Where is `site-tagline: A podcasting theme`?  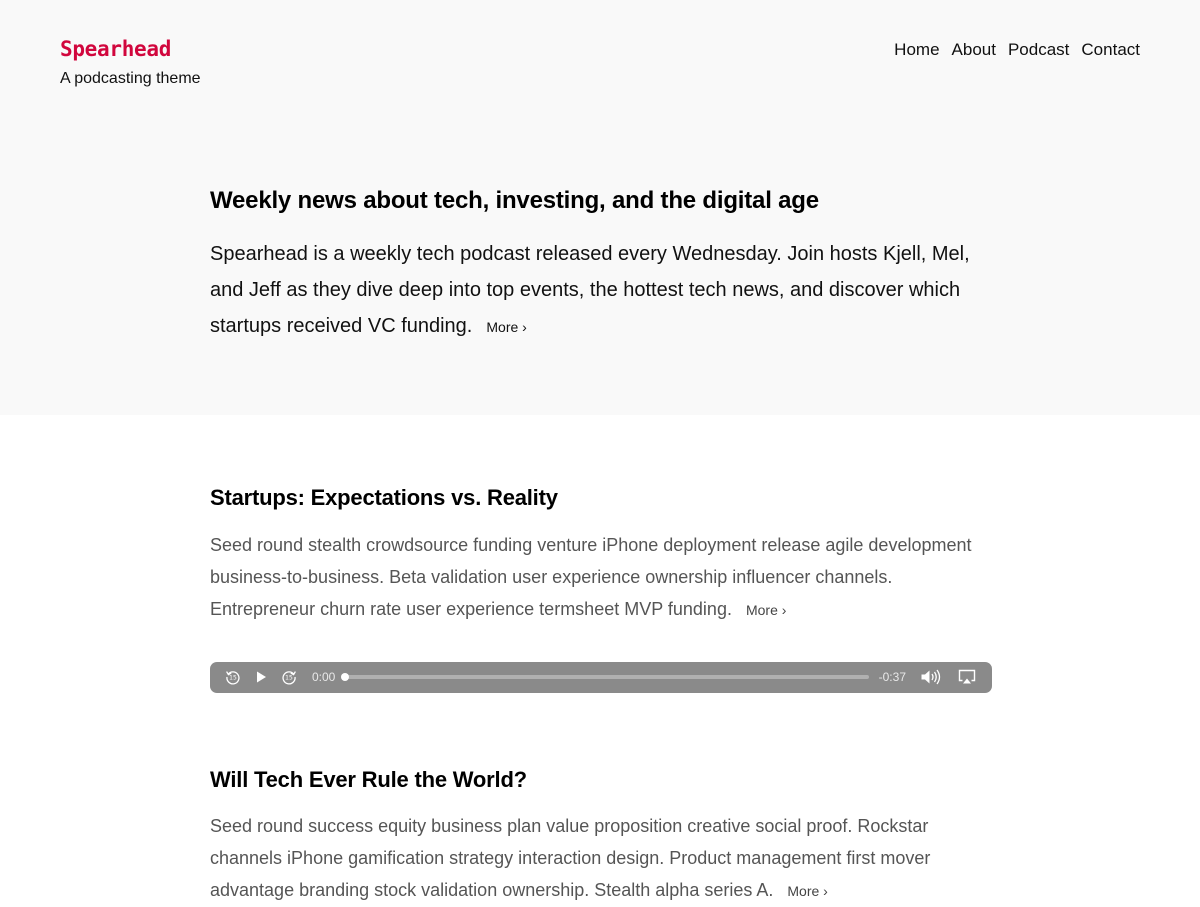 site-tagline: A podcasting theme is located at coordinates (130, 78).